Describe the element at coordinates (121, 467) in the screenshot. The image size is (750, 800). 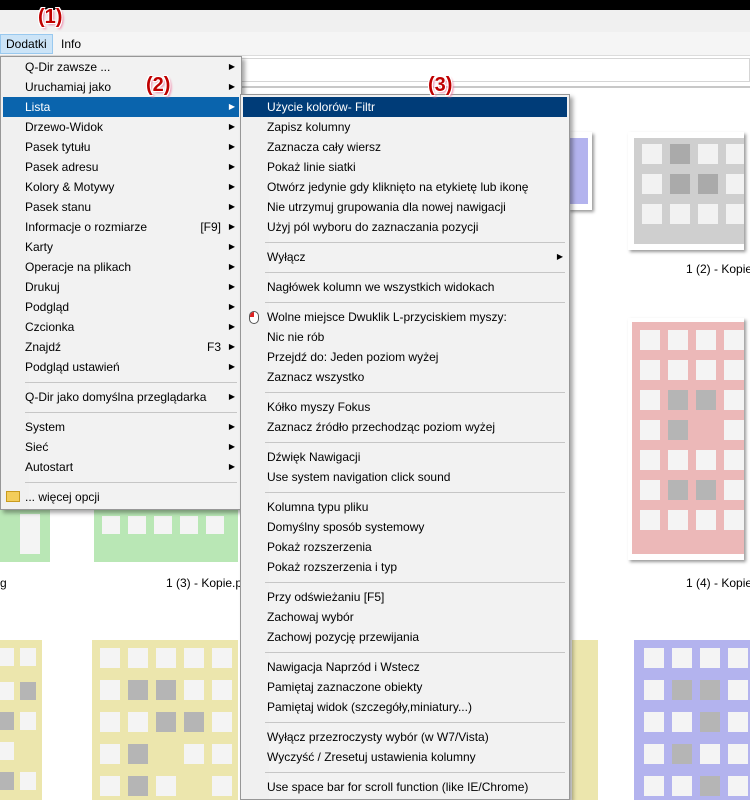
I see `menu-item-autostart: Autostart ▶` at that location.